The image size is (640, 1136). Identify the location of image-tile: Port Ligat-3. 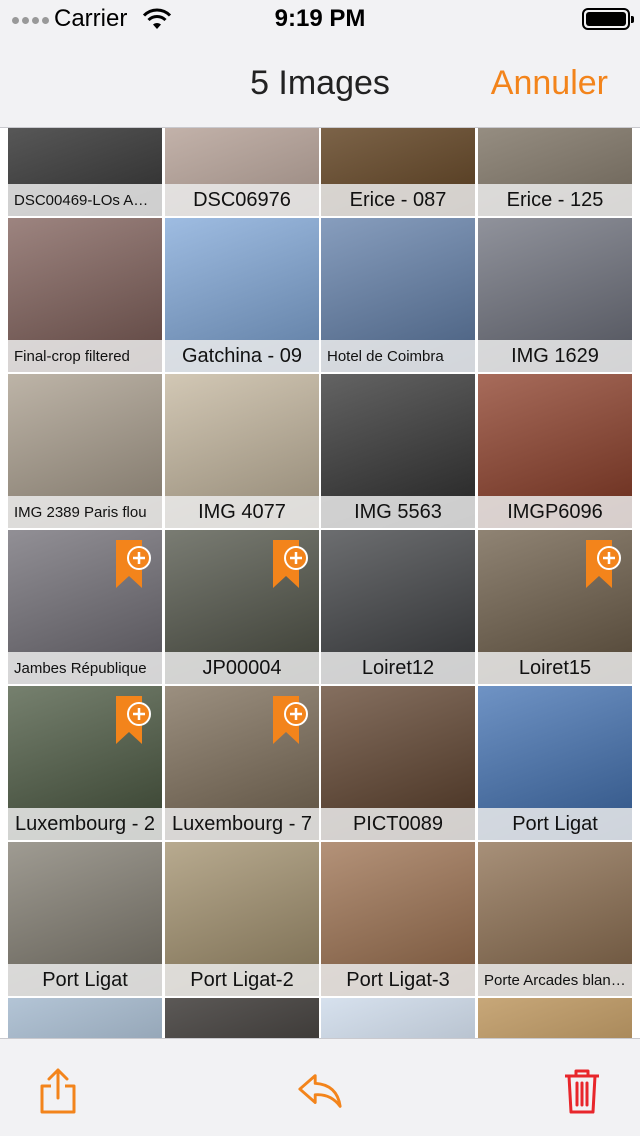
(398, 919).